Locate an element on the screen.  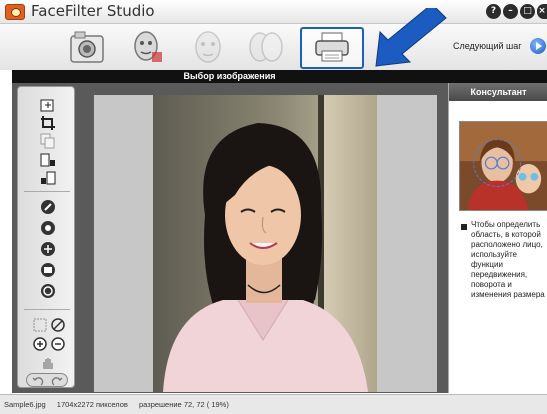
callout-arrow-icon is located at coordinates (411, 37).